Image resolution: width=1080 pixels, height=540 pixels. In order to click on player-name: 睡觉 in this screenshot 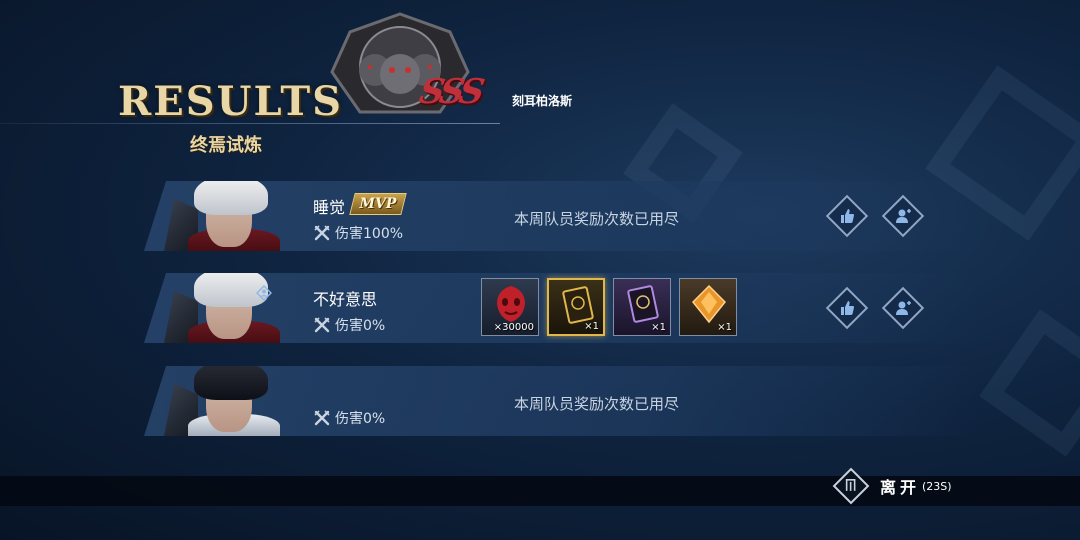, I will do `click(329, 207)`.